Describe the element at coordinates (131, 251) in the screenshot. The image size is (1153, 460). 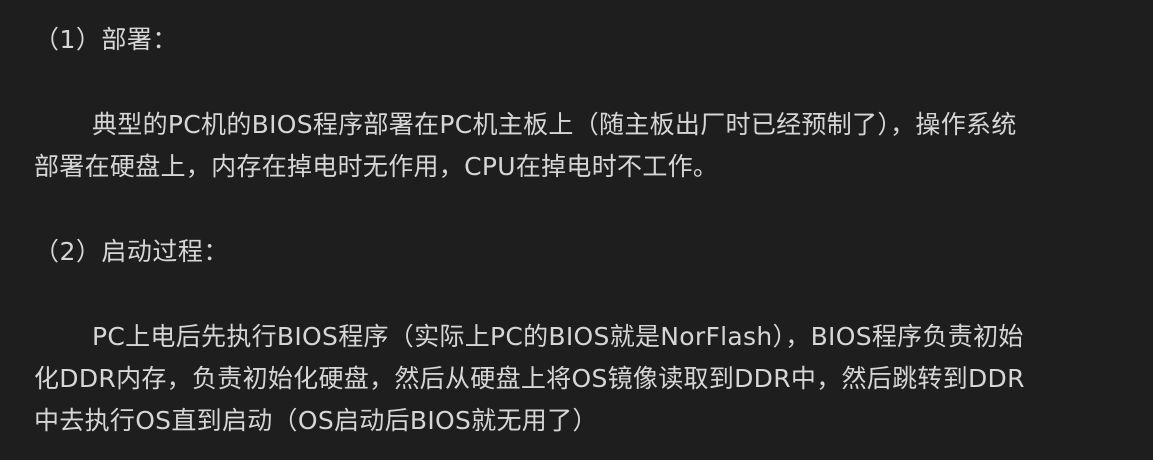
I see `section-heading-boot-process: （2）启动过程：` at that location.